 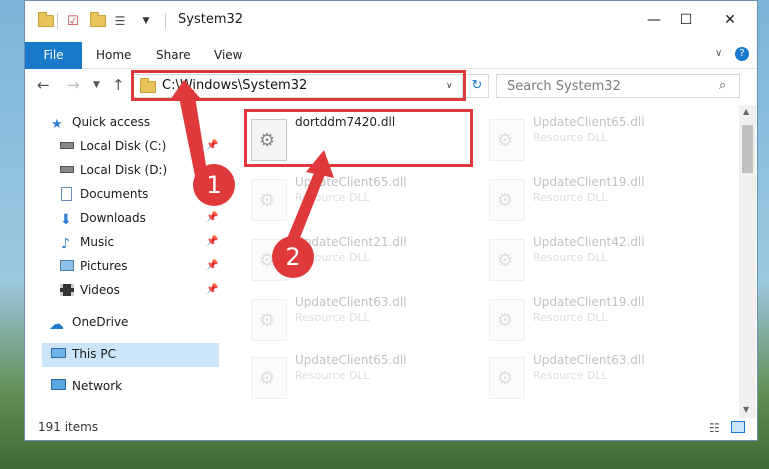 I want to click on step-1-badge: 1, so click(x=214, y=185).